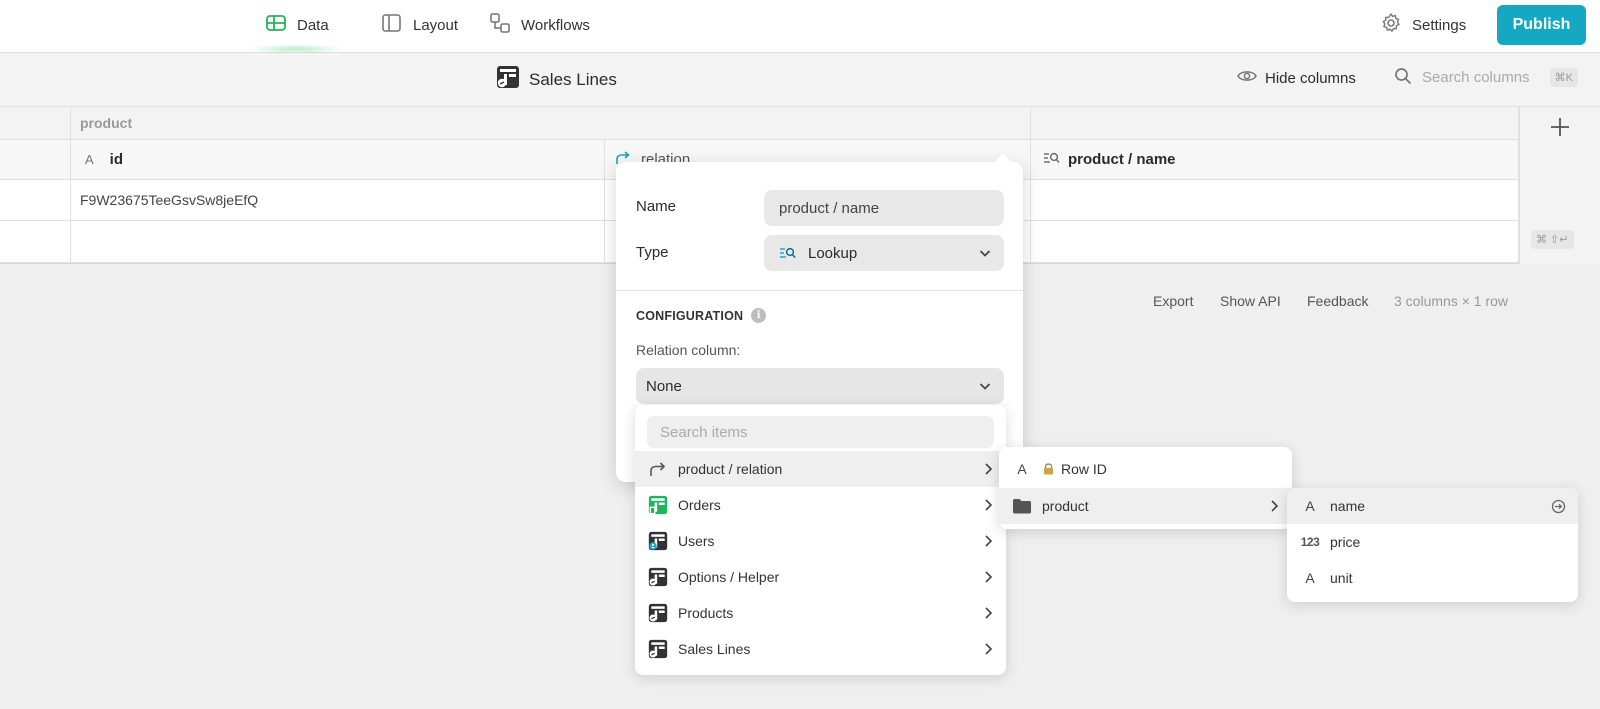 The image size is (1600, 709). Describe the element at coordinates (276, 25) in the screenshot. I see `grid-icon` at that location.